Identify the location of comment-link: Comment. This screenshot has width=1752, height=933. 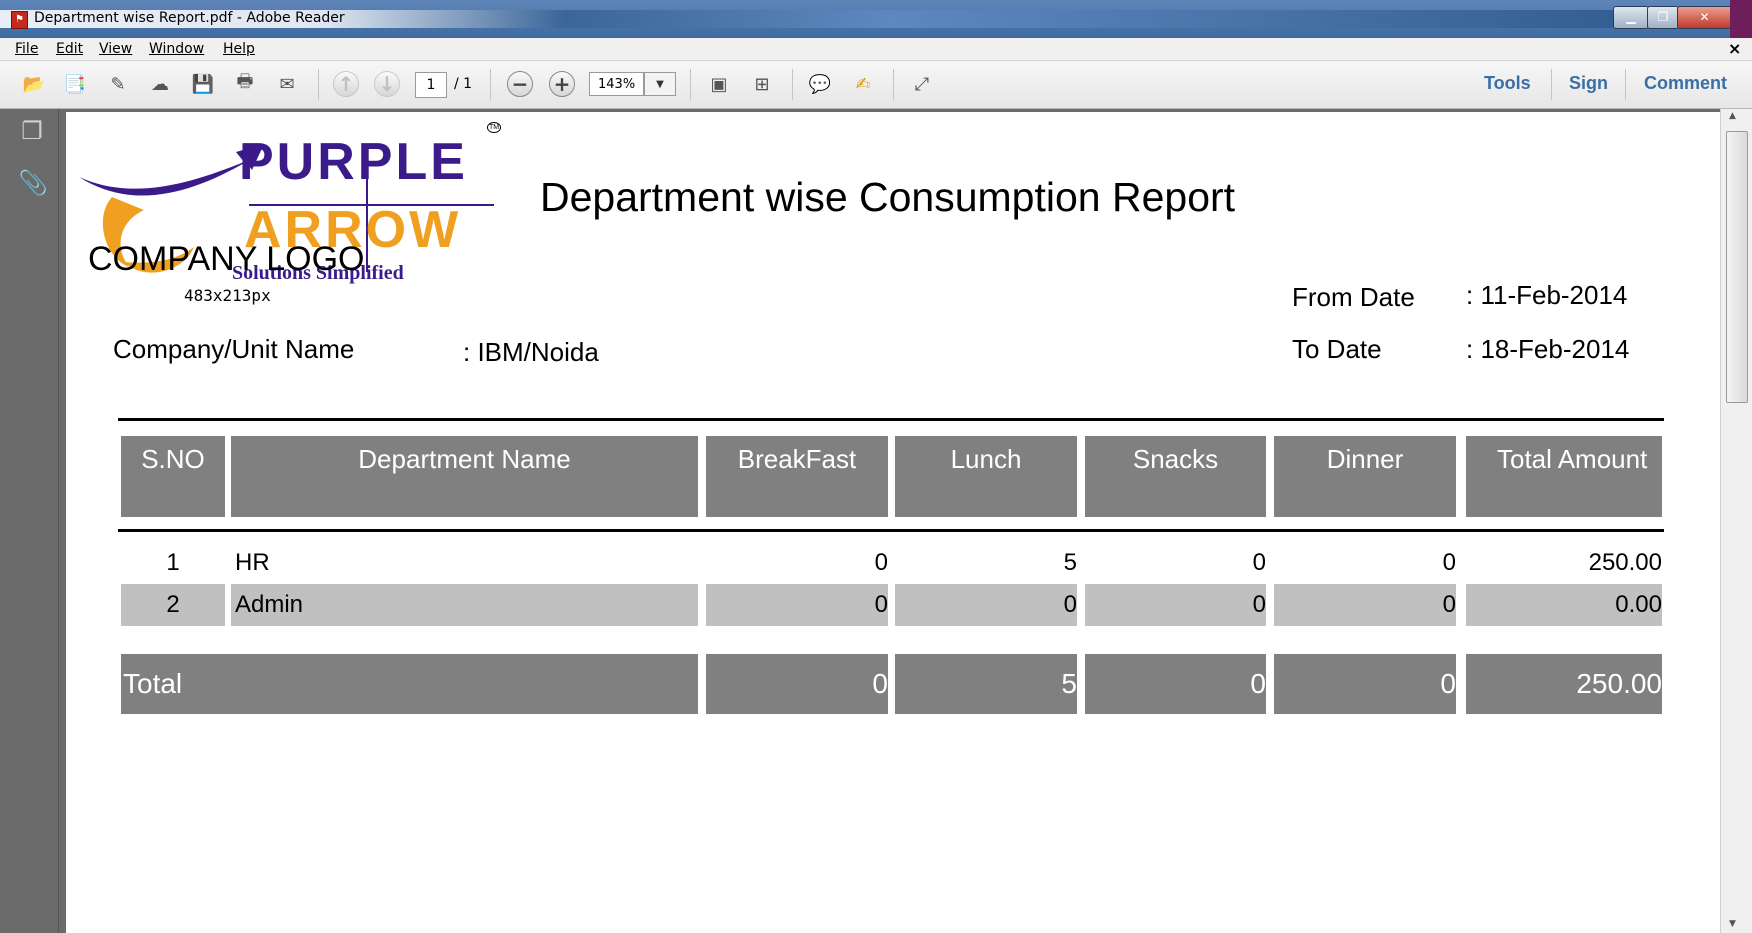
(1685, 83).